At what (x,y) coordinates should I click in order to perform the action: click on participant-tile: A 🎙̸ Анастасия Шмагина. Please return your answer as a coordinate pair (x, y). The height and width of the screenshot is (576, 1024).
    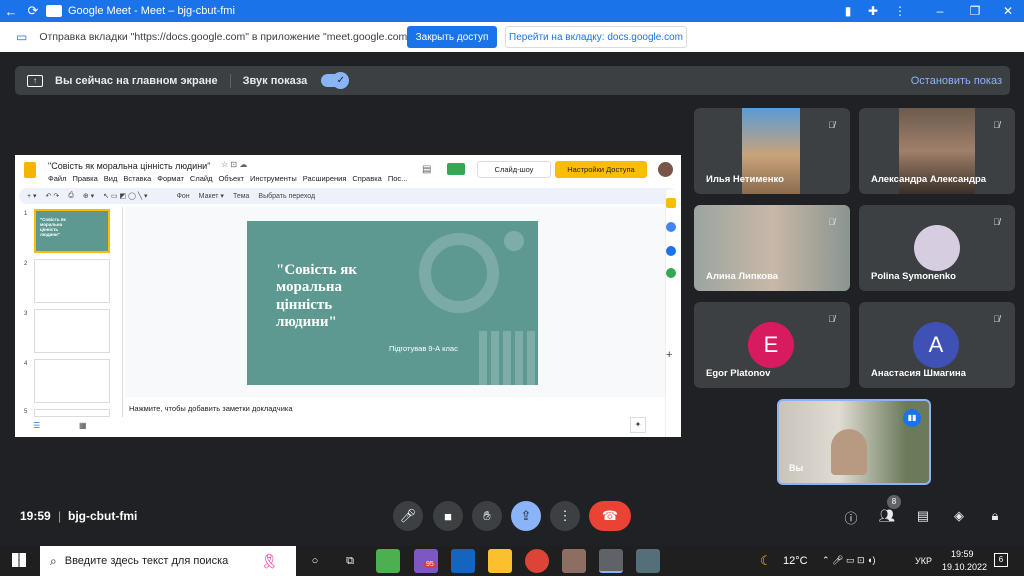
    Looking at the image, I should click on (937, 345).